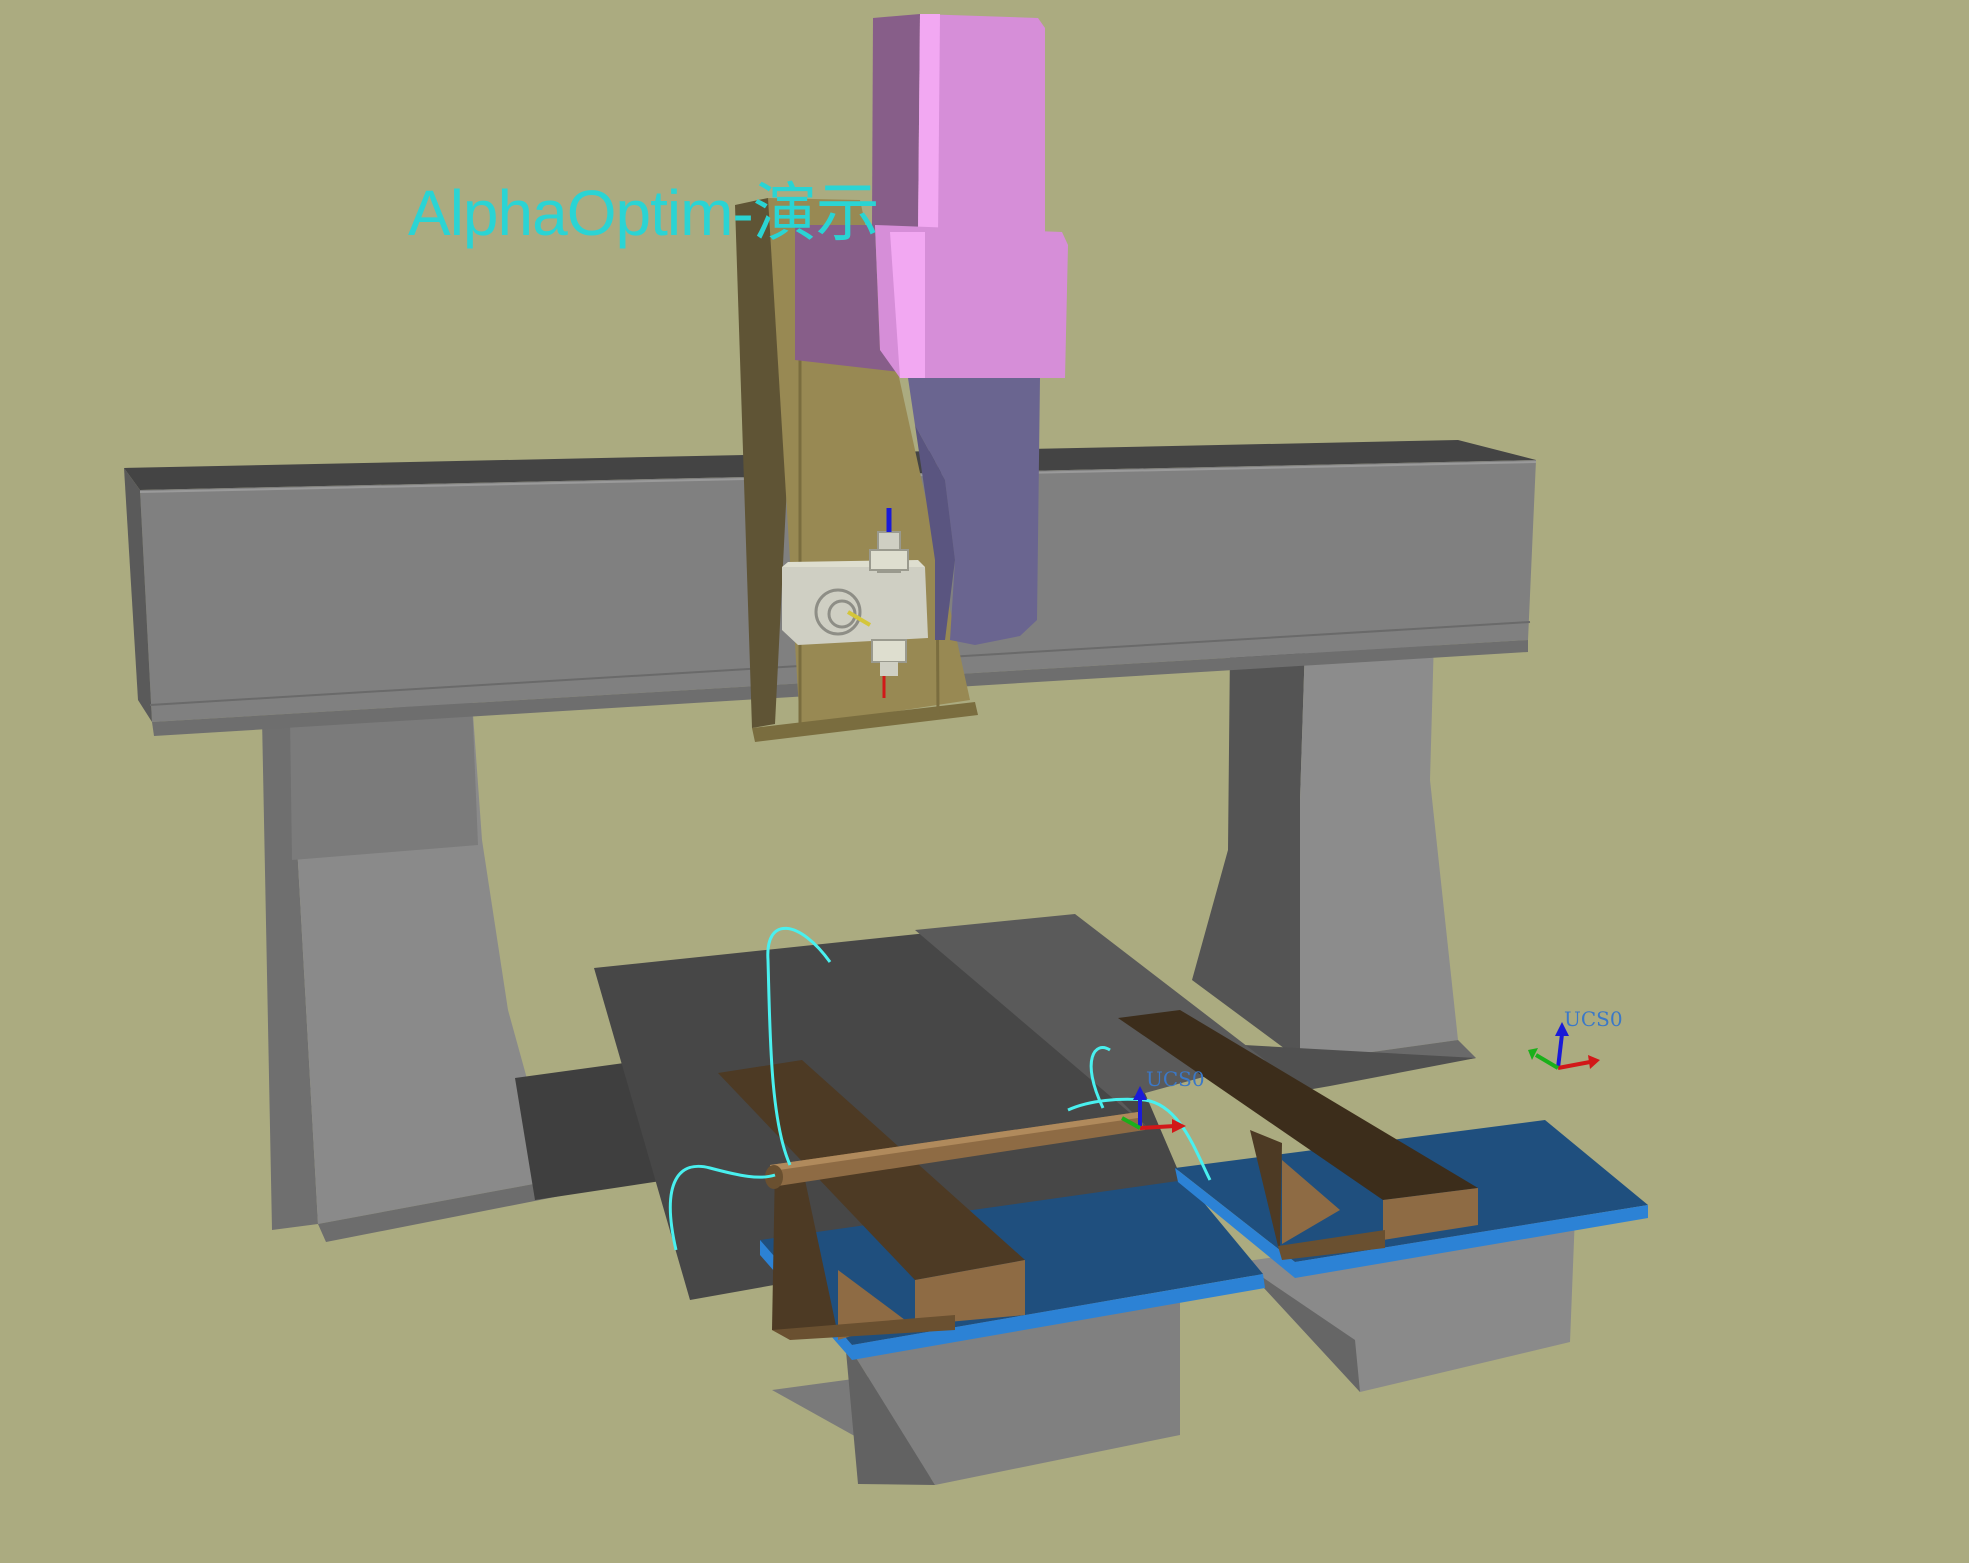 Image resolution: width=1969 pixels, height=1563 pixels. Describe the element at coordinates (1334, 861) in the screenshot. I see `gantry-right-leg` at that location.